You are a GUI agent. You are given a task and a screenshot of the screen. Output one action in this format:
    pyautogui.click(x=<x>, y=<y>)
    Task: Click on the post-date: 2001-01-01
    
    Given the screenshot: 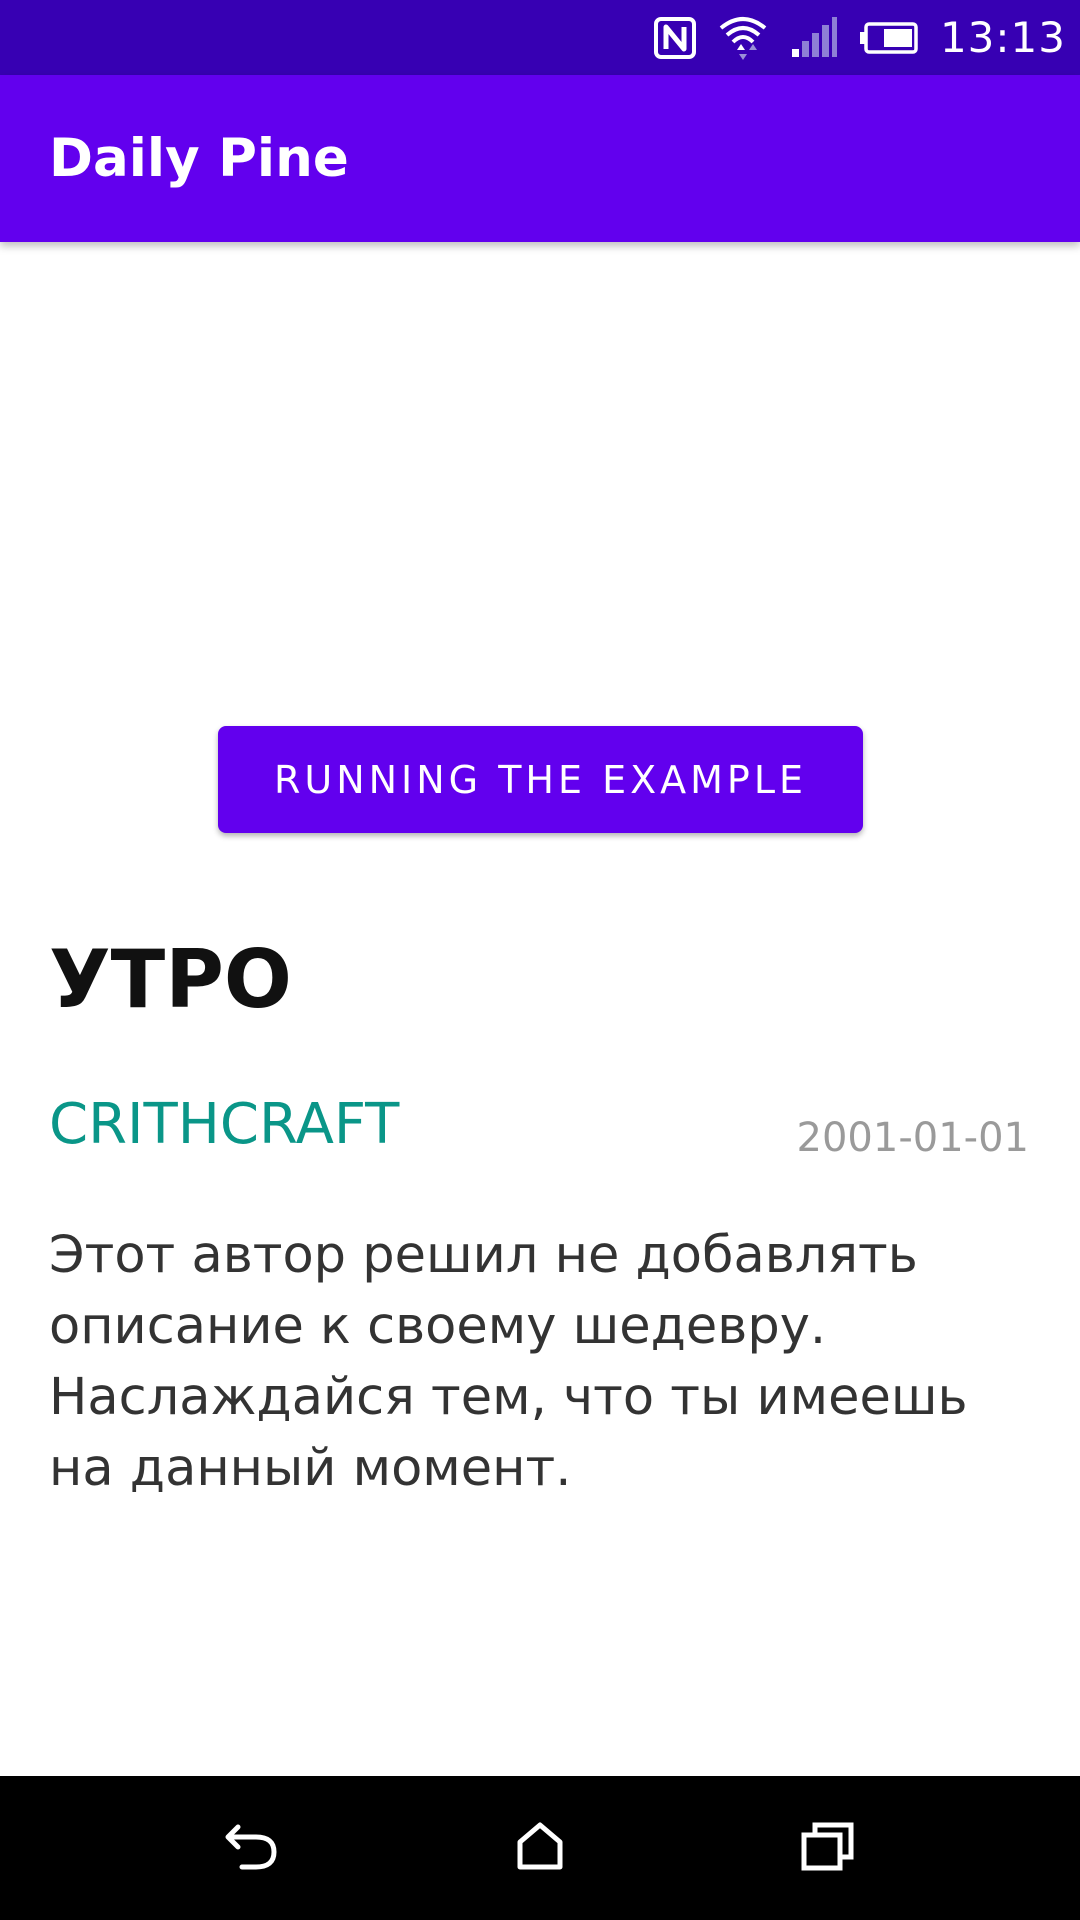 What is the action you would take?
    pyautogui.click(x=912, y=1138)
    